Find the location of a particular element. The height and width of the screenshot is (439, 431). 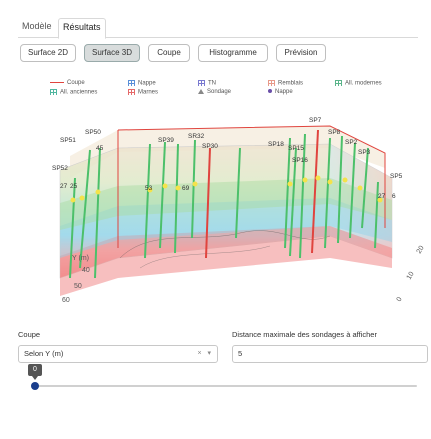

slider-track is located at coordinates (226, 386).